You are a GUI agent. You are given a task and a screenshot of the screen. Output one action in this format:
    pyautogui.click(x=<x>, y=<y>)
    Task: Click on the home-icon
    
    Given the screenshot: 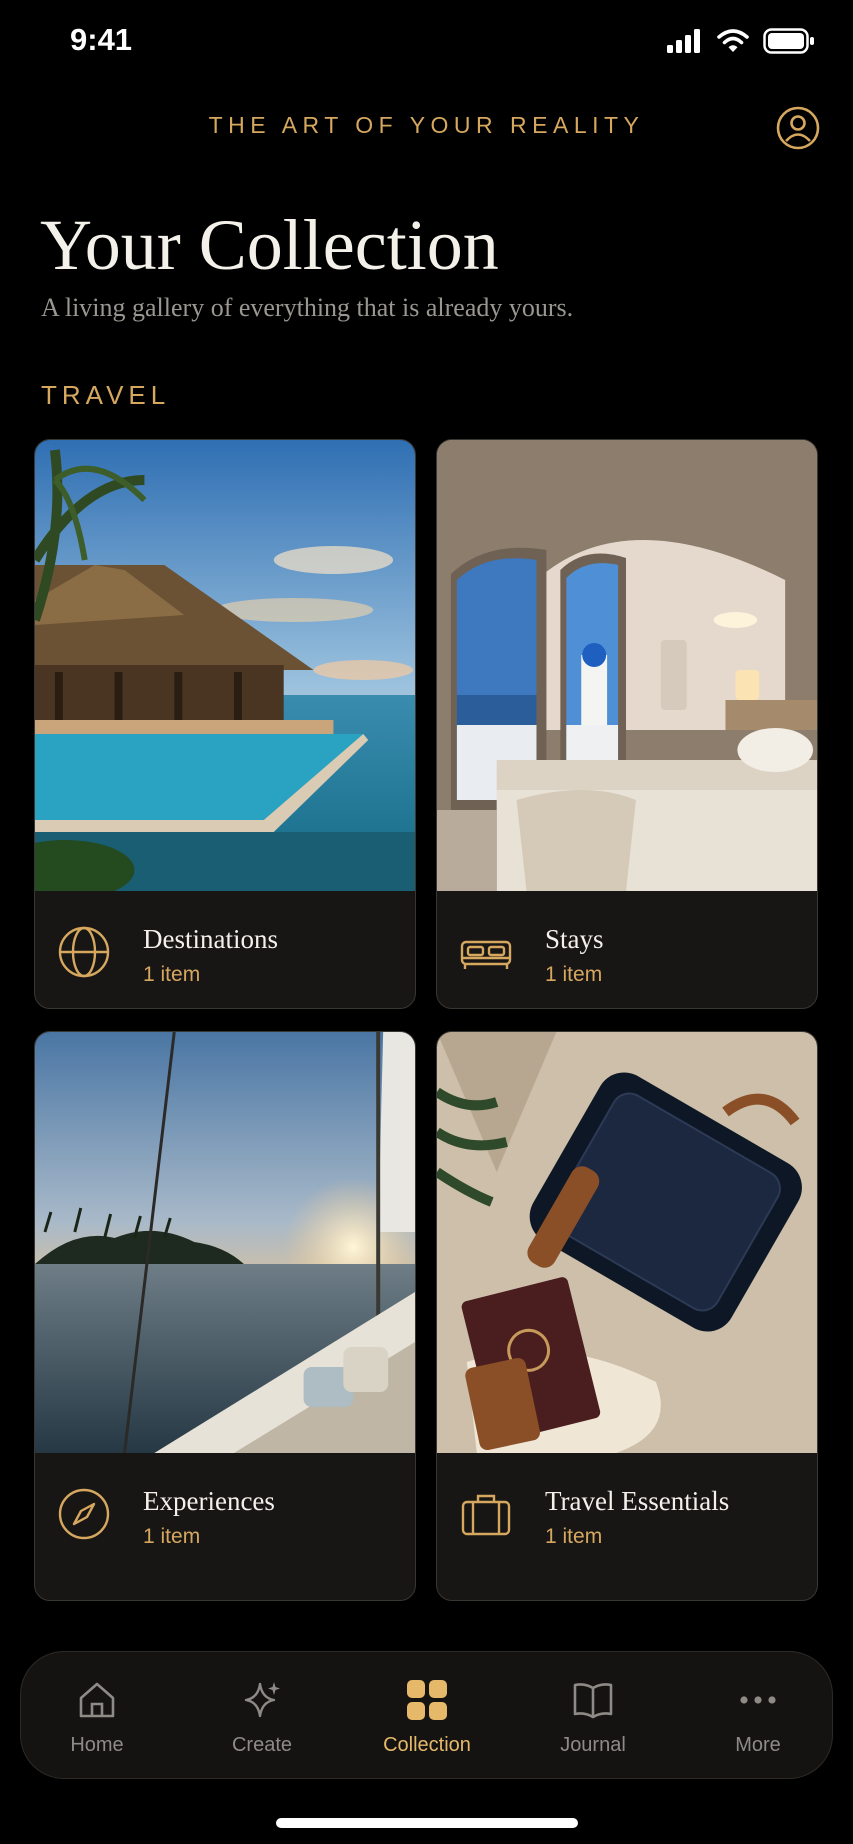 What is the action you would take?
    pyautogui.click(x=97, y=1700)
    